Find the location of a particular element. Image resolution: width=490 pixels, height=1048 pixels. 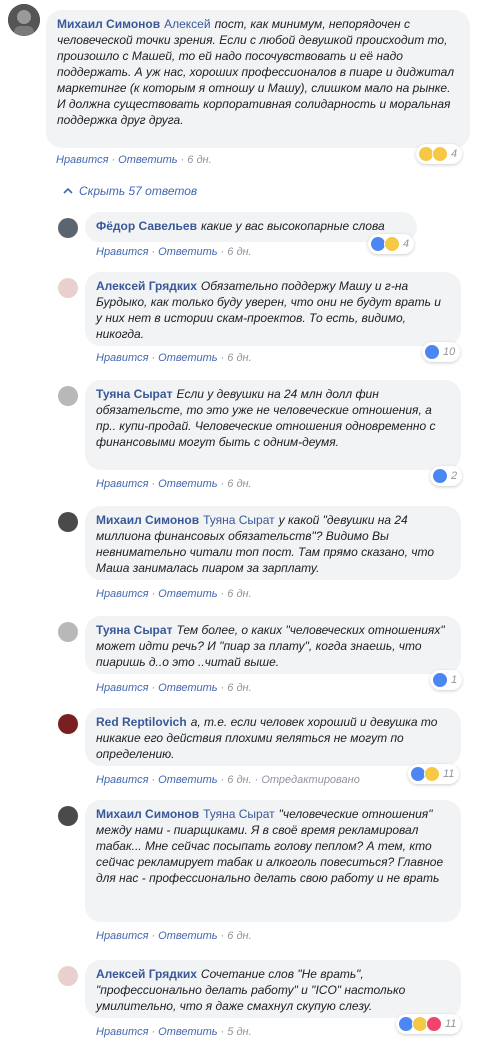

reactions-badge: 2 is located at coordinates (446, 476).